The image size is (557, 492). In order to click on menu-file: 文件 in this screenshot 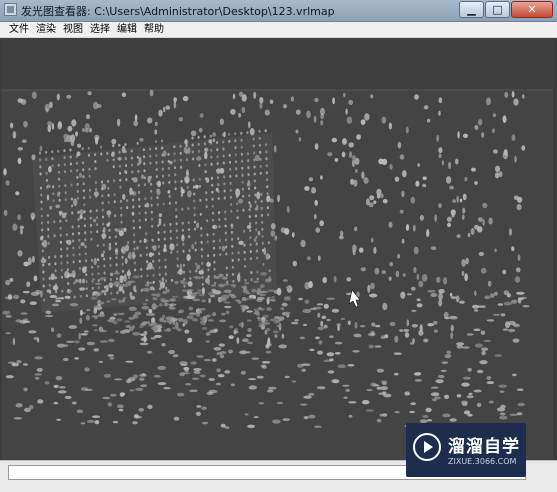, I will do `click(19, 29)`.